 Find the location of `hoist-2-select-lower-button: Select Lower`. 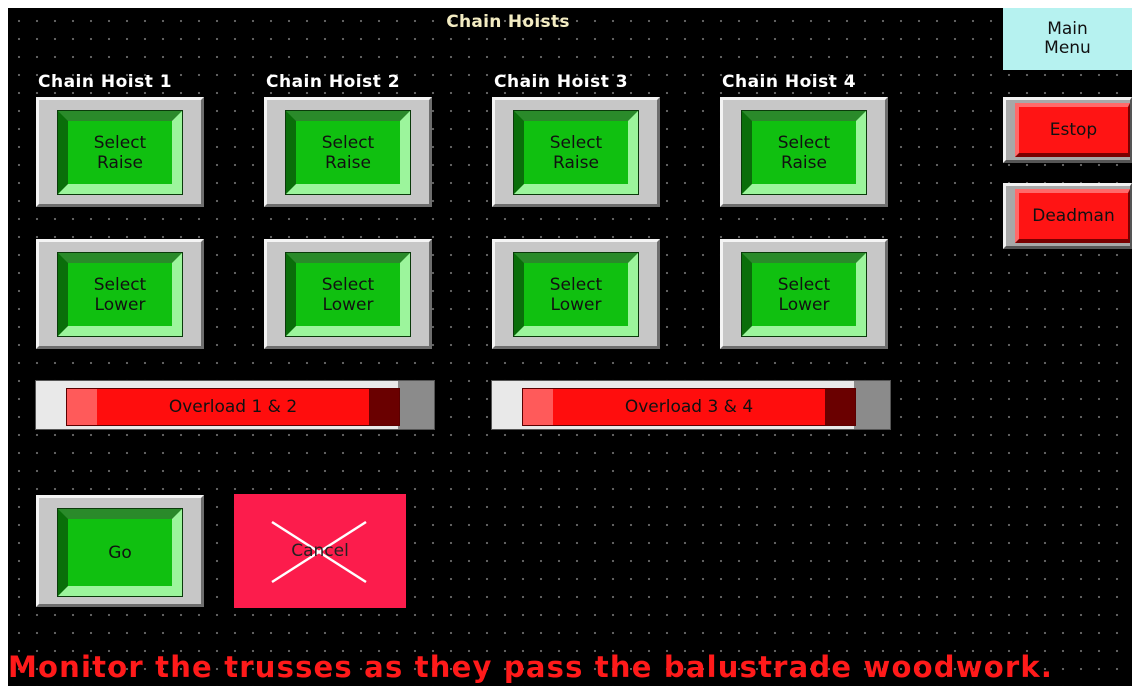

hoist-2-select-lower-button: Select Lower is located at coordinates (348, 294).